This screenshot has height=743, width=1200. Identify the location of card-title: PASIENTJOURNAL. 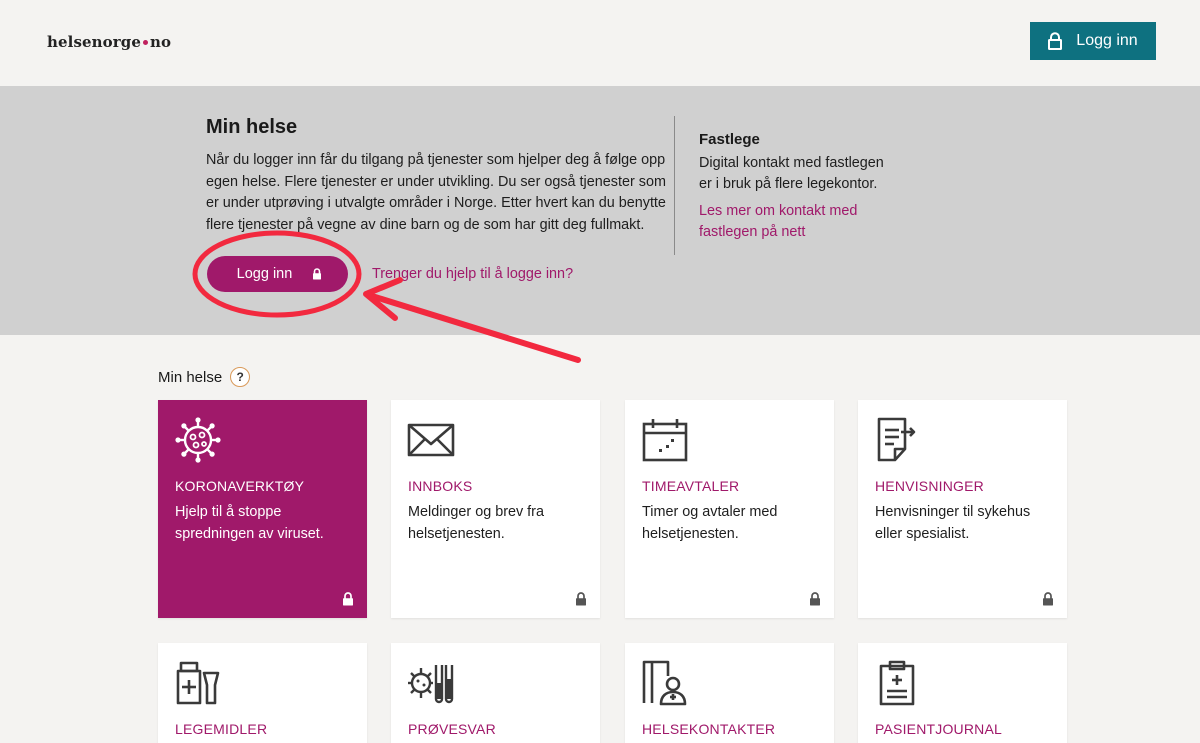
(939, 729).